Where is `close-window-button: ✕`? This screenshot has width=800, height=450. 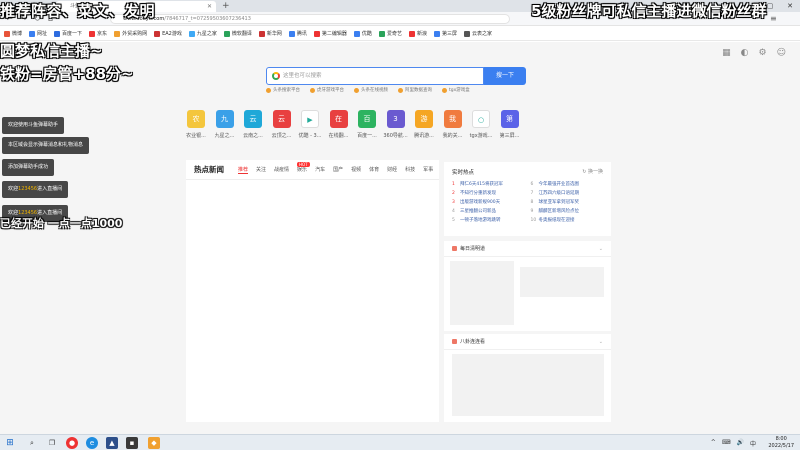 close-window-button: ✕ is located at coordinates (790, 6).